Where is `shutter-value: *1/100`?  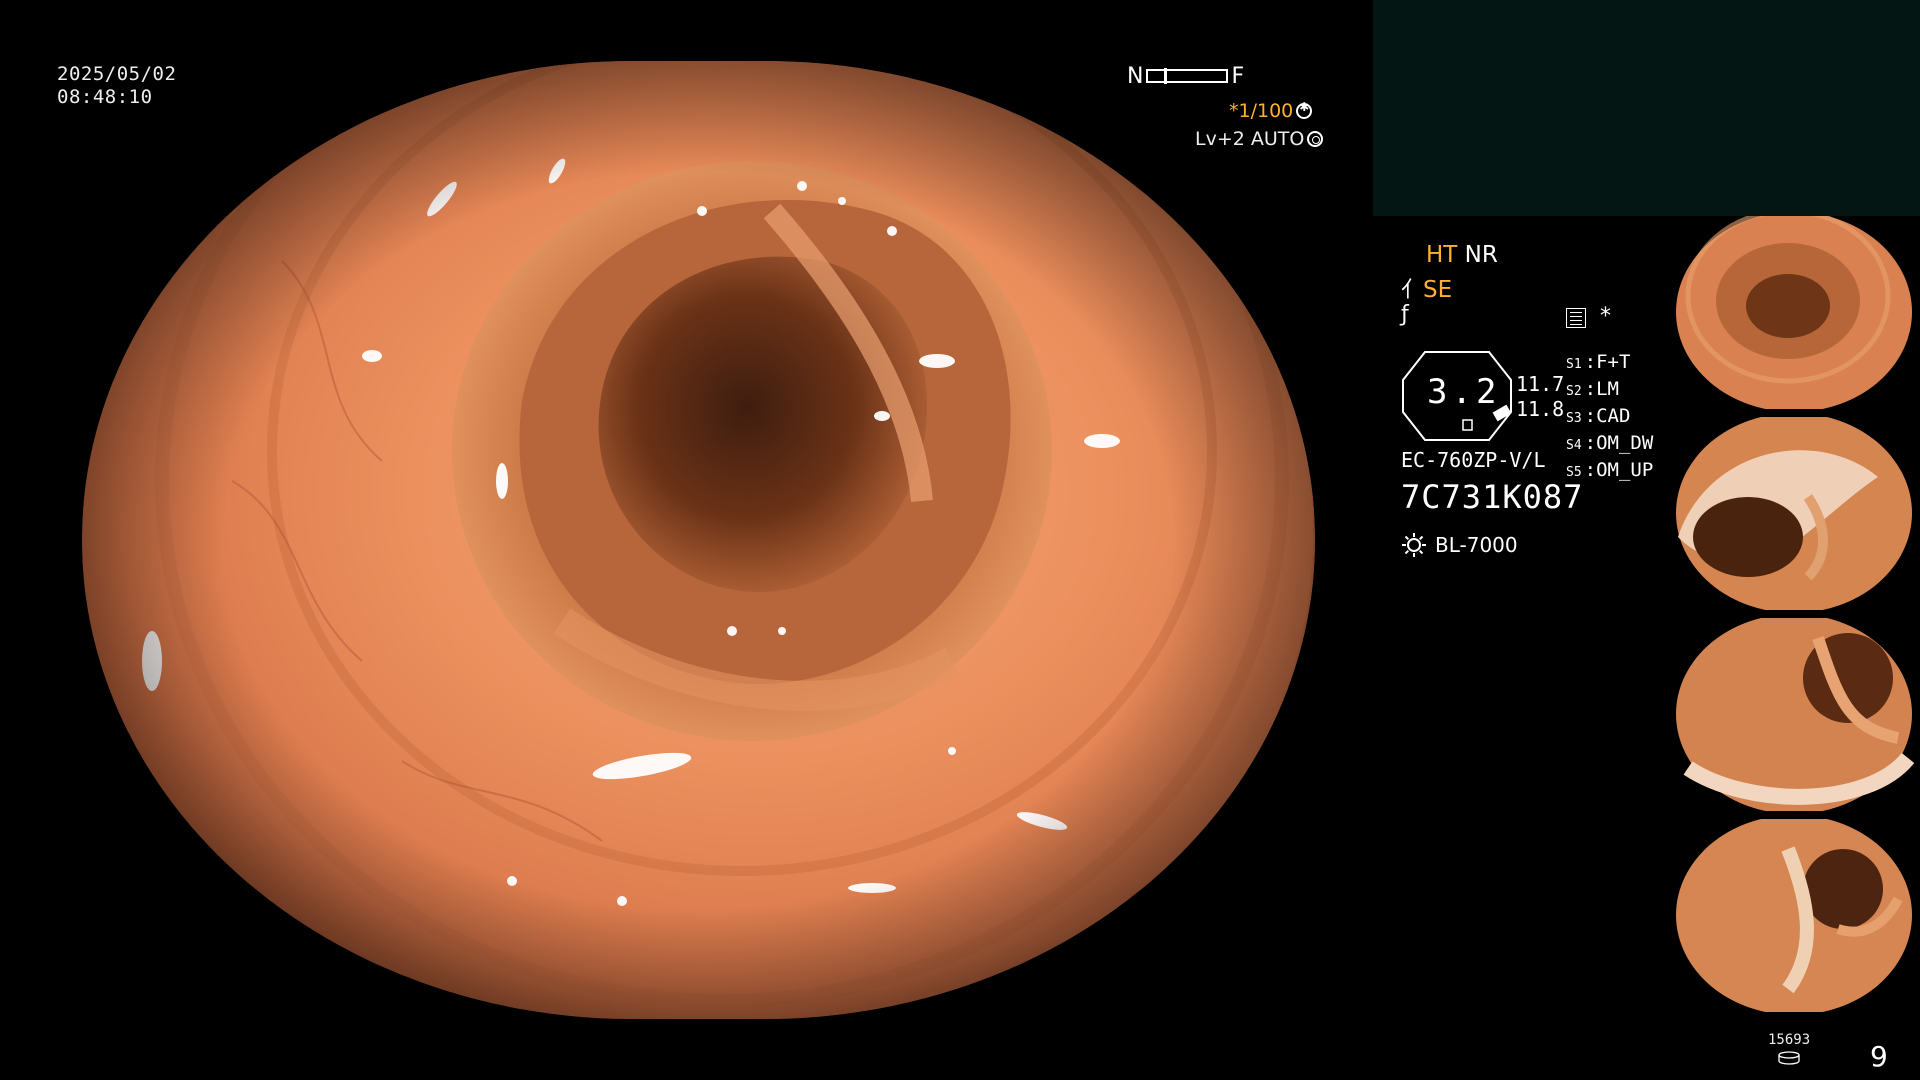
shutter-value: *1/100 is located at coordinates (1261, 111).